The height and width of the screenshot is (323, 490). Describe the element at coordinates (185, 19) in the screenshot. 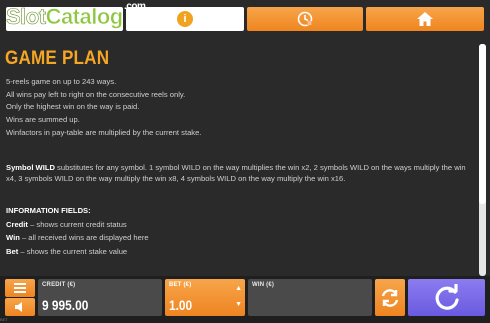

I see `info-icon: i` at that location.